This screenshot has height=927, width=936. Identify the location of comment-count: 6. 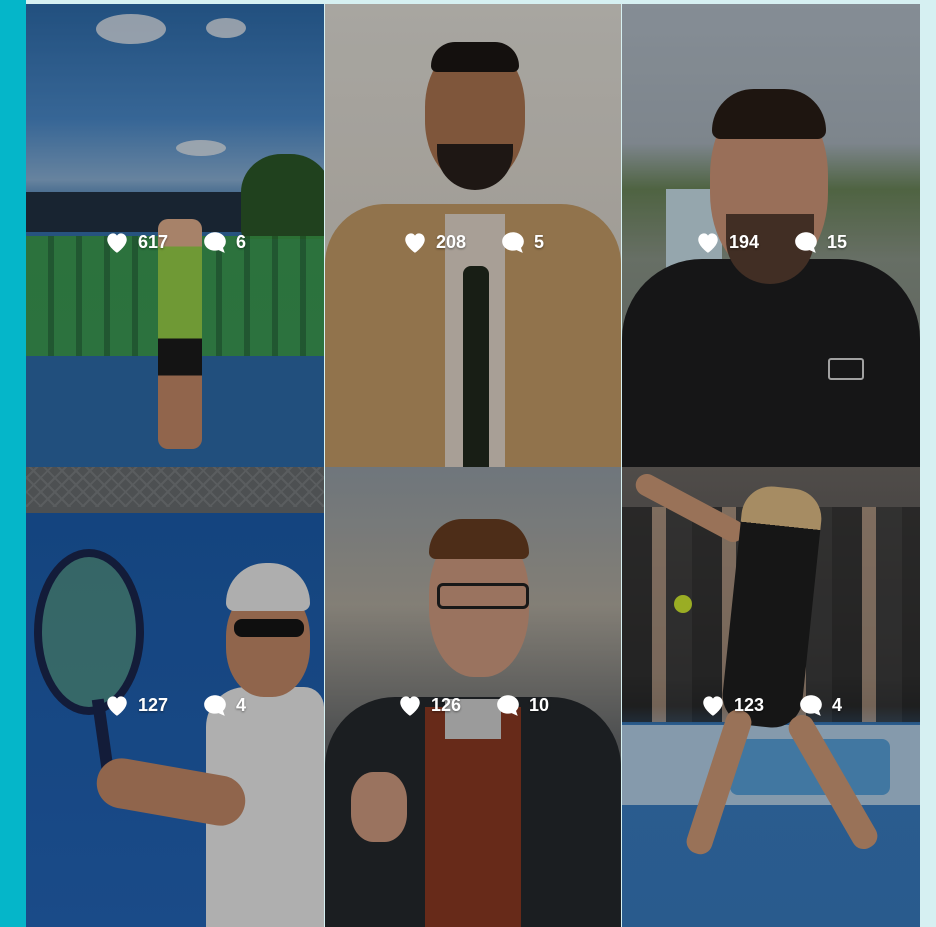
(224, 242).